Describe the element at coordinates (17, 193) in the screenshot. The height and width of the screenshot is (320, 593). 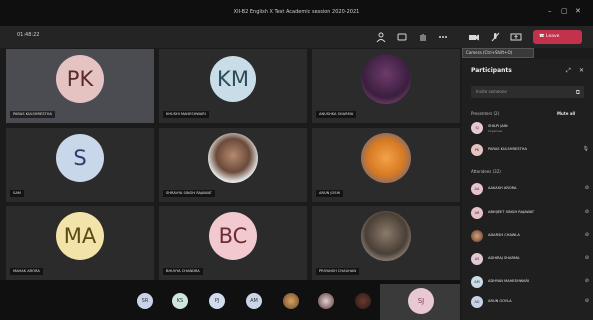
I see `participant-name: SAM` at that location.